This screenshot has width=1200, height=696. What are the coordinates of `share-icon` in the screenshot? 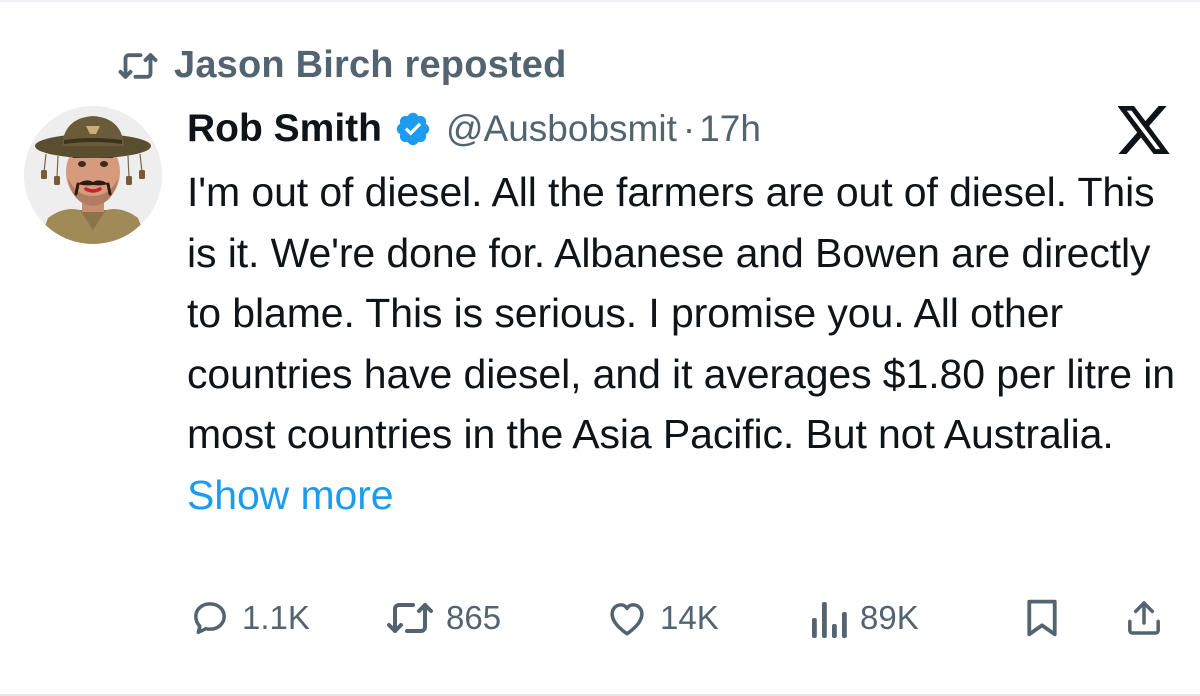 It's located at (1144, 618).